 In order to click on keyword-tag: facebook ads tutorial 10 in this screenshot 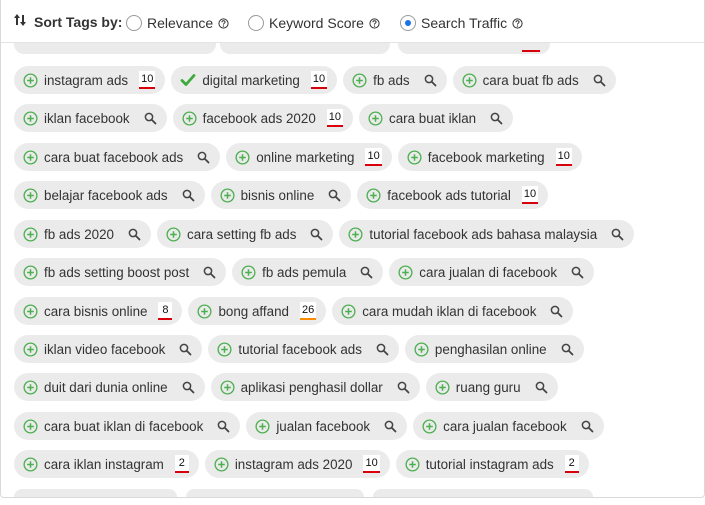, I will do `click(453, 195)`.